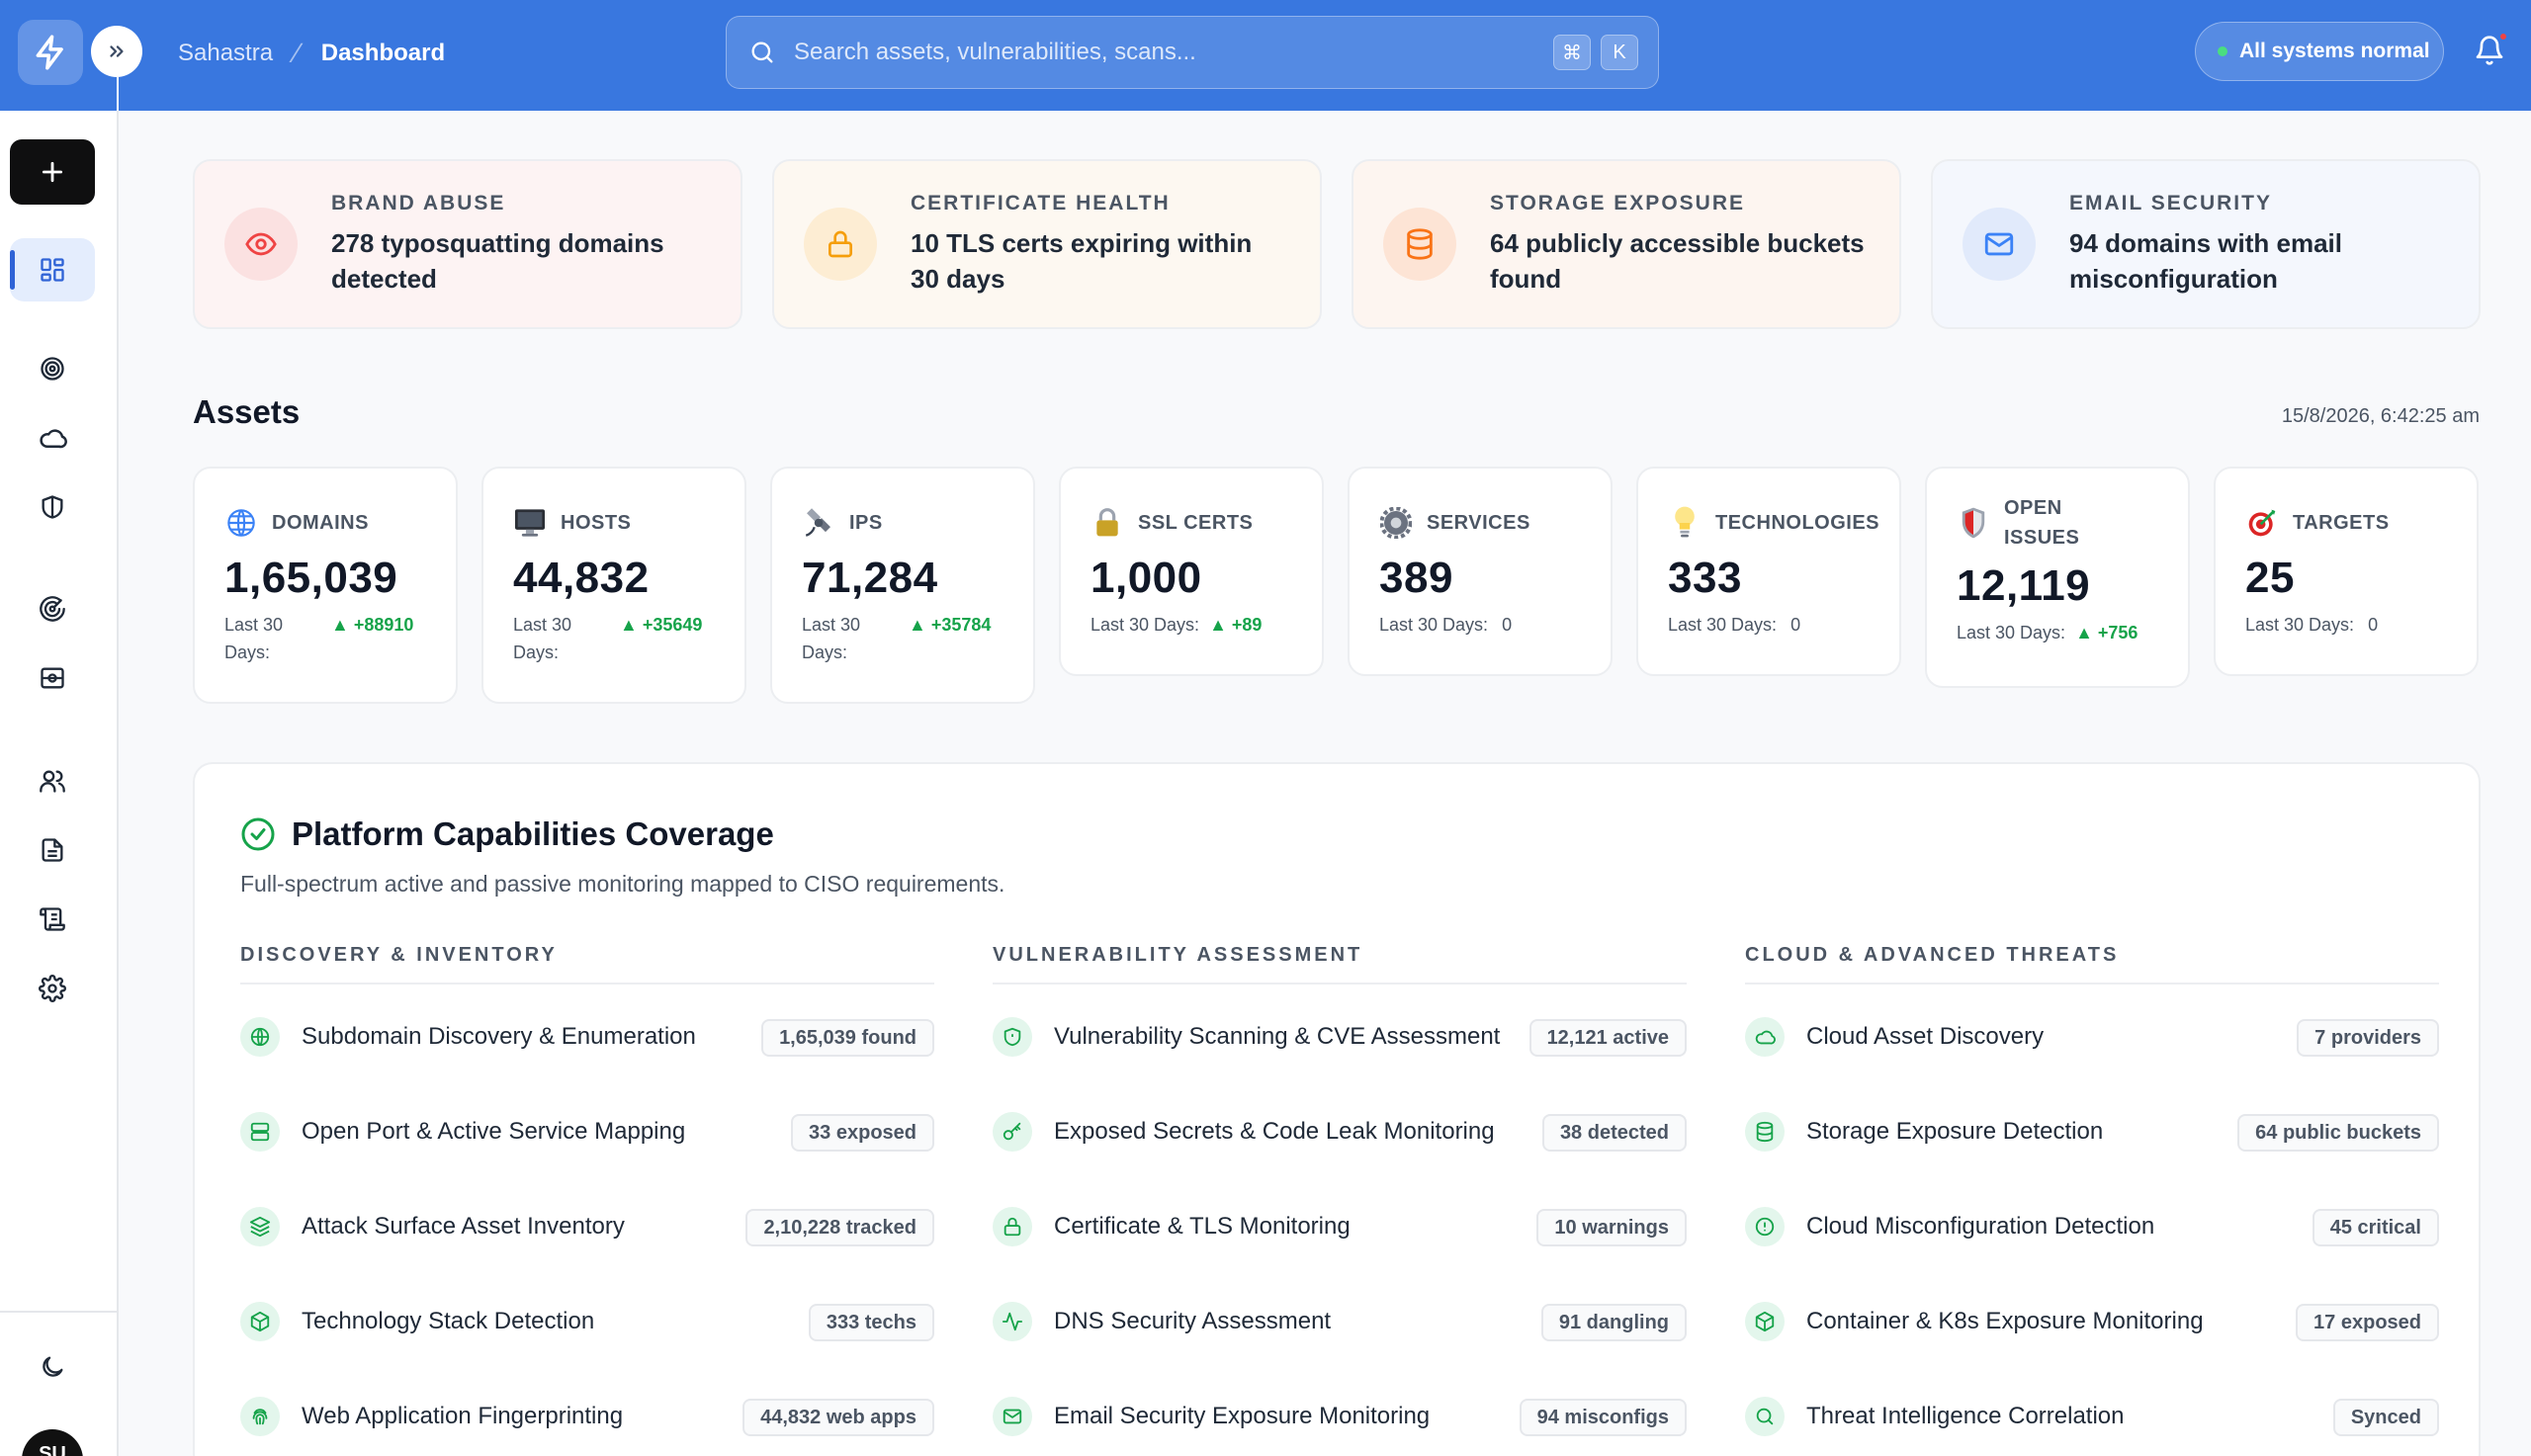 The height and width of the screenshot is (1456, 2531). What do you see at coordinates (1419, 244) in the screenshot?
I see `database-icon` at bounding box center [1419, 244].